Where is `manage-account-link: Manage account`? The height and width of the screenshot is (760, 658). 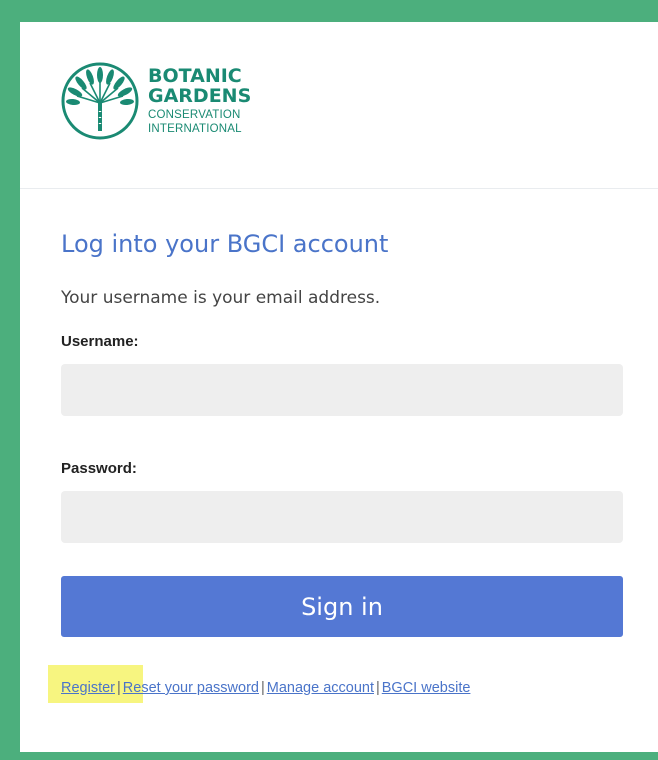 manage-account-link: Manage account is located at coordinates (320, 688).